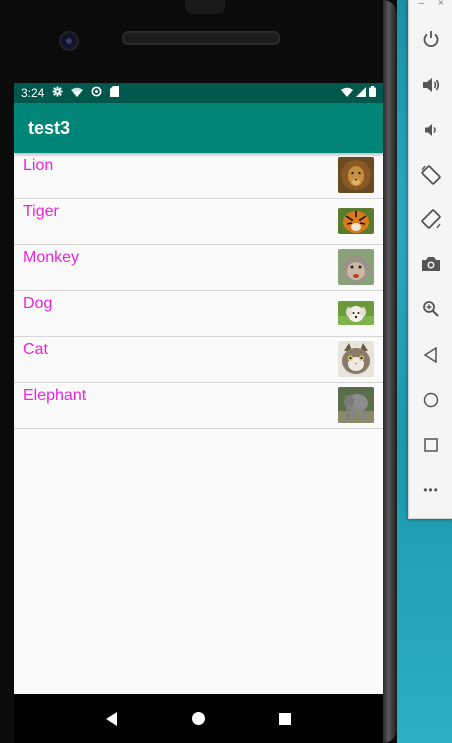 This screenshot has height=743, width=452. What do you see at coordinates (38, 303) in the screenshot?
I see `list-item-label: Dog` at bounding box center [38, 303].